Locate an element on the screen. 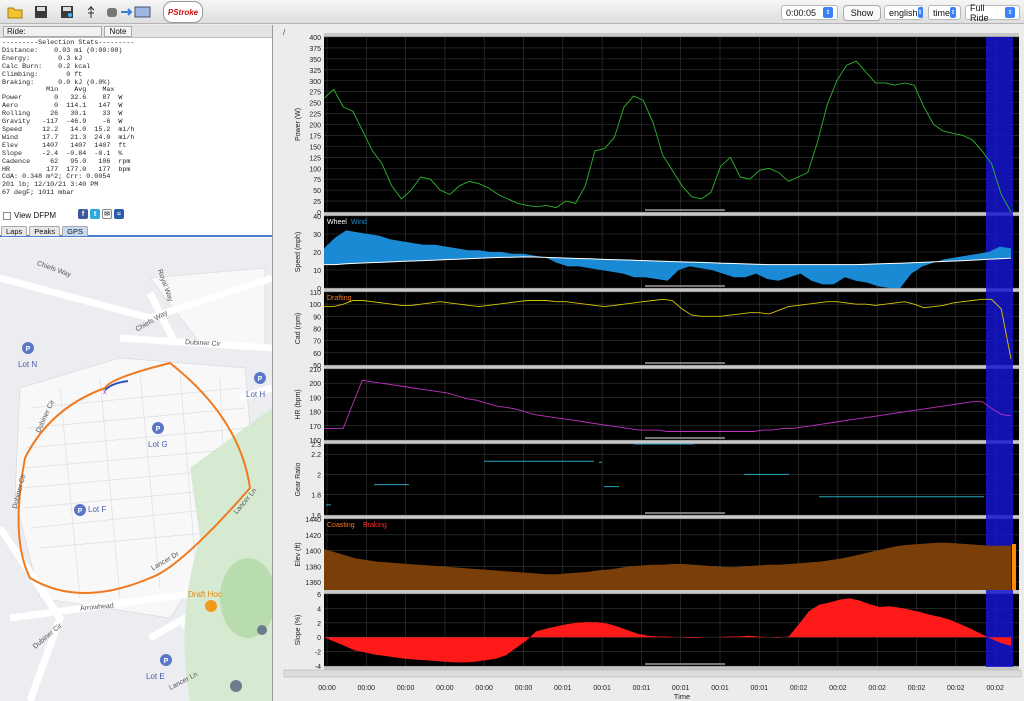 Image resolution: width=1024 pixels, height=701 pixels. view-dfpm-checkbox: View DFPM is located at coordinates (29, 215).